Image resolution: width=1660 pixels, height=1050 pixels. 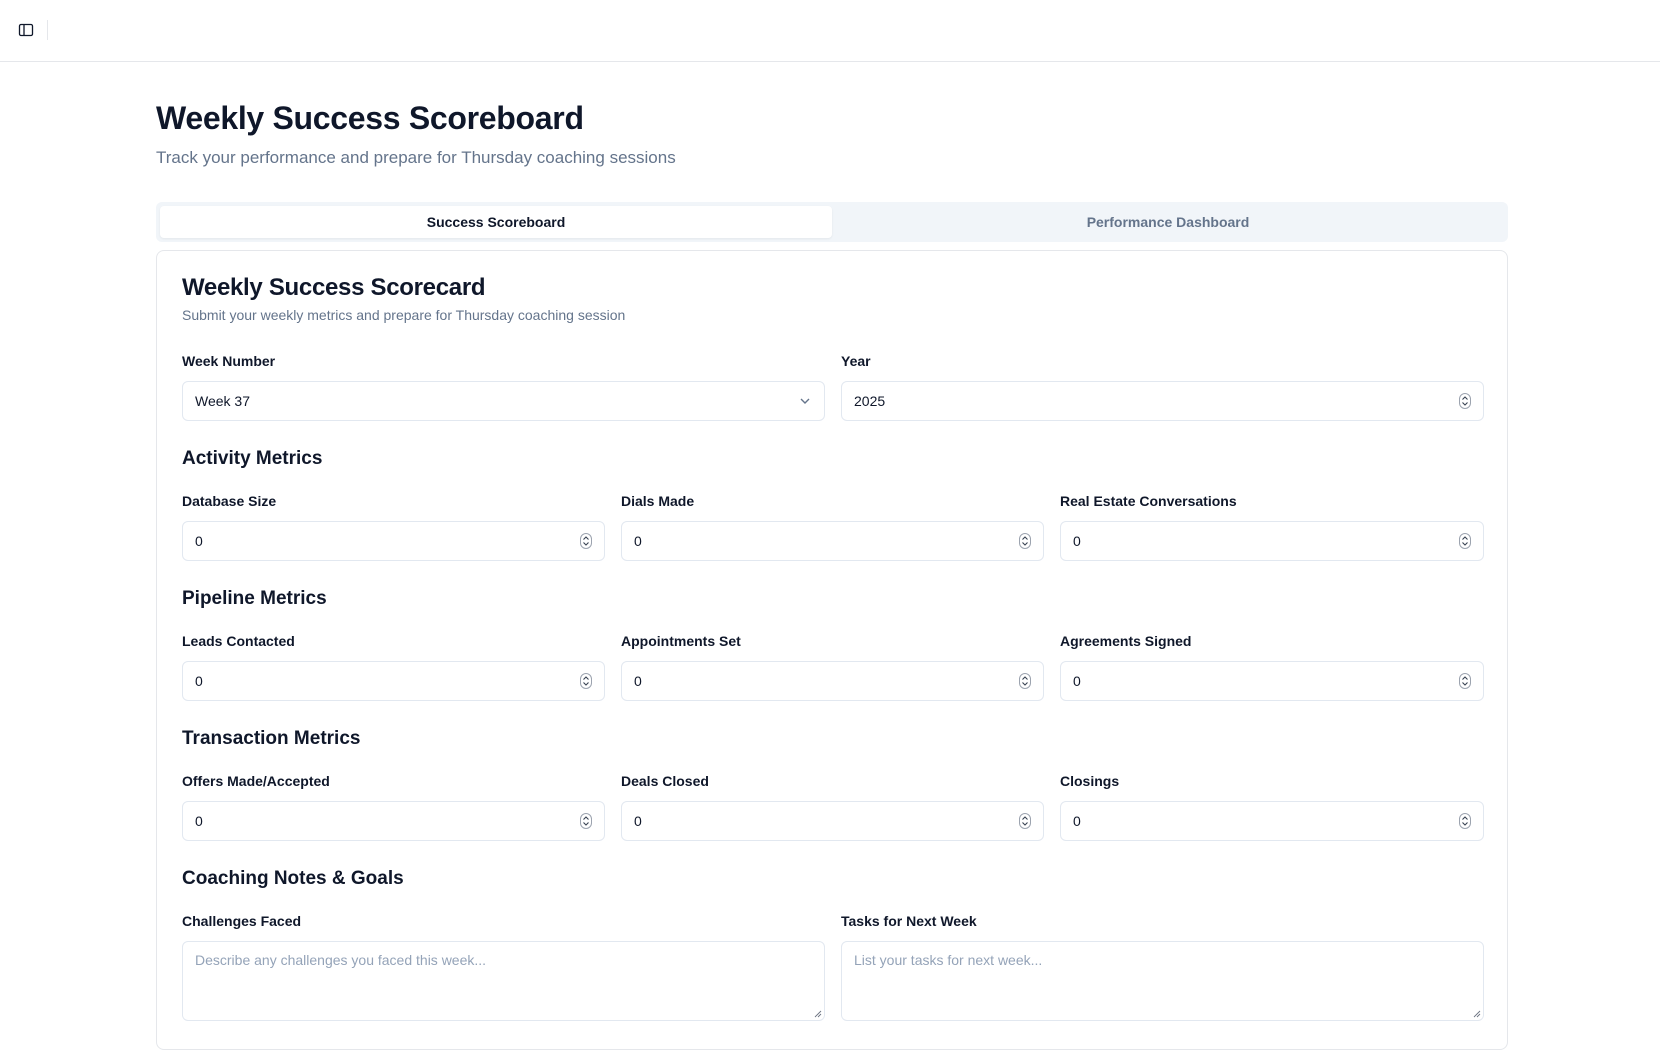 What do you see at coordinates (832, 541) in the screenshot?
I see `dials-made-input: 0` at bounding box center [832, 541].